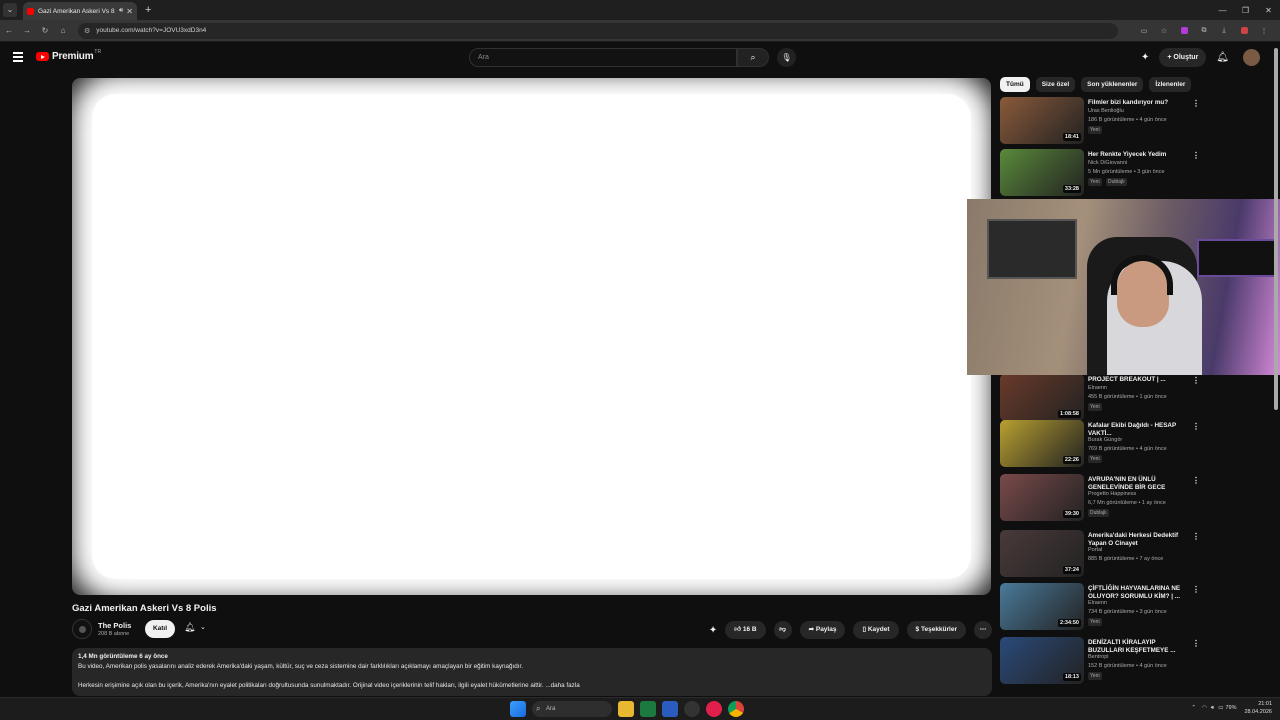 This screenshot has width=1280, height=720. Describe the element at coordinates (1042, 443) in the screenshot. I see `video-thumbnail: 22:26` at that location.